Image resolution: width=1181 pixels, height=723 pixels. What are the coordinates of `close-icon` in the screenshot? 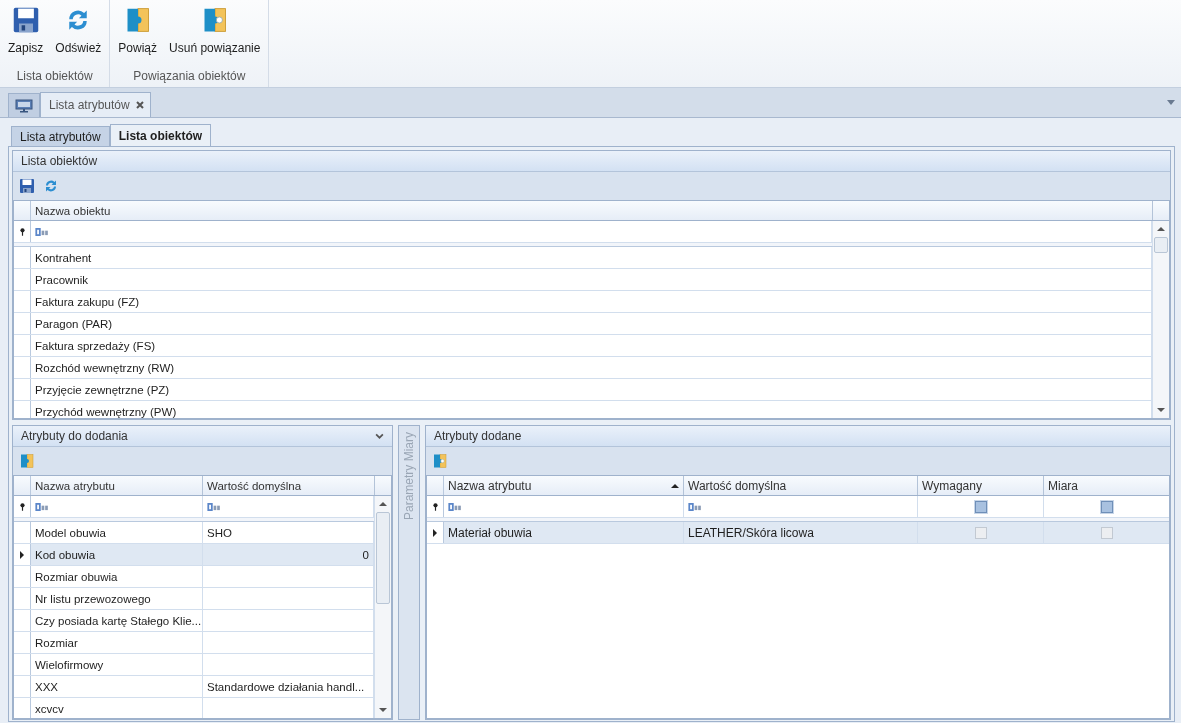 It's located at (139, 105).